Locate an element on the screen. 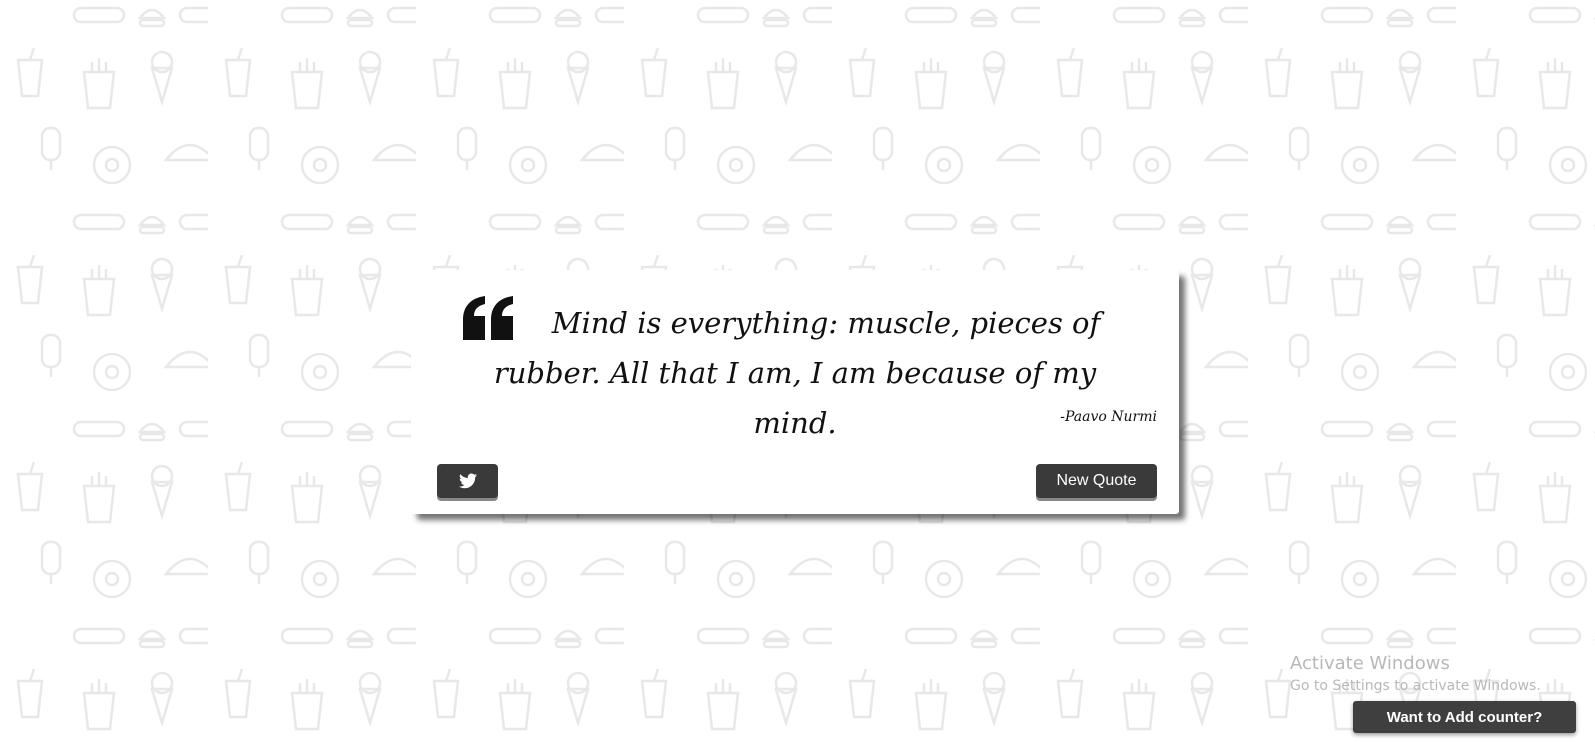  quote-author: -Paavo Nurmi is located at coordinates (1108, 417).